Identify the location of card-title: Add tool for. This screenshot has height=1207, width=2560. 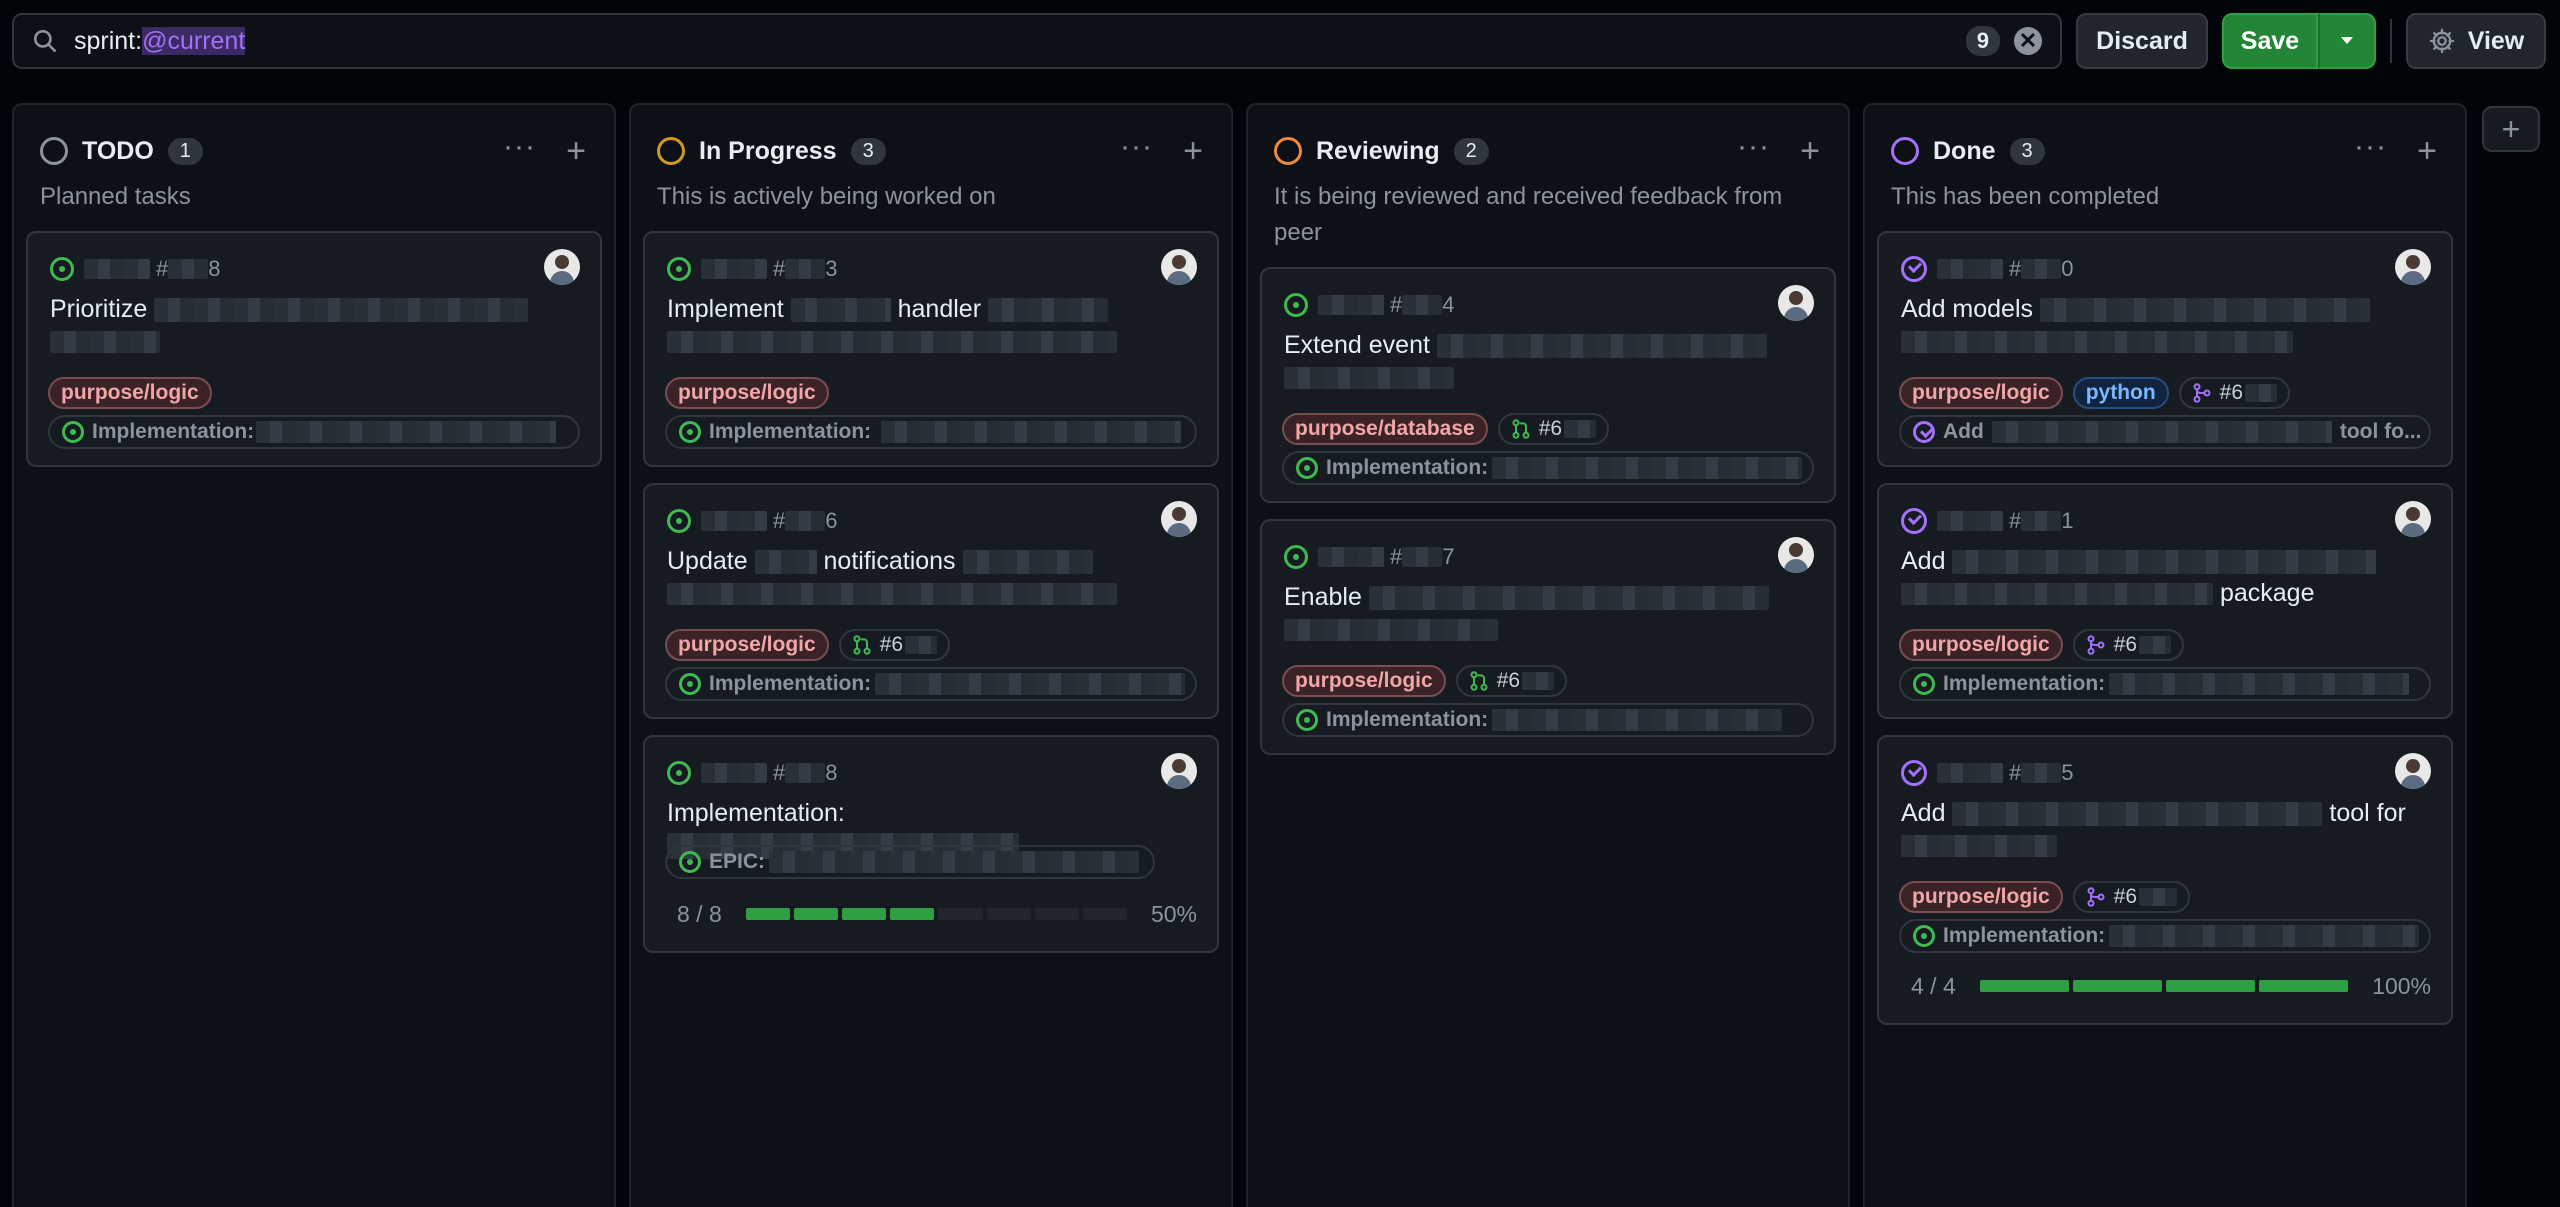
(2165, 829).